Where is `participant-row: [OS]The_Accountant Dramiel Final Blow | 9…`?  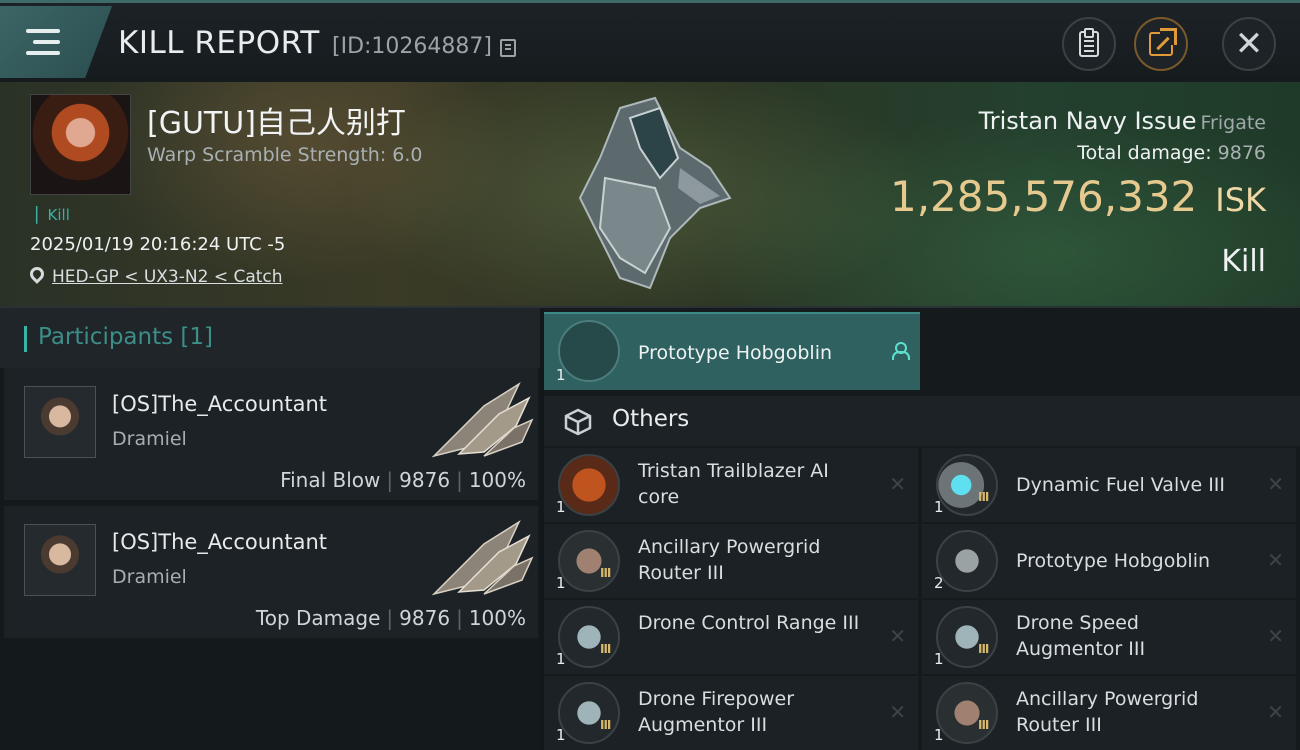
participant-row: [OS]The_Accountant Dramiel Final Blow | 9… is located at coordinates (271, 435).